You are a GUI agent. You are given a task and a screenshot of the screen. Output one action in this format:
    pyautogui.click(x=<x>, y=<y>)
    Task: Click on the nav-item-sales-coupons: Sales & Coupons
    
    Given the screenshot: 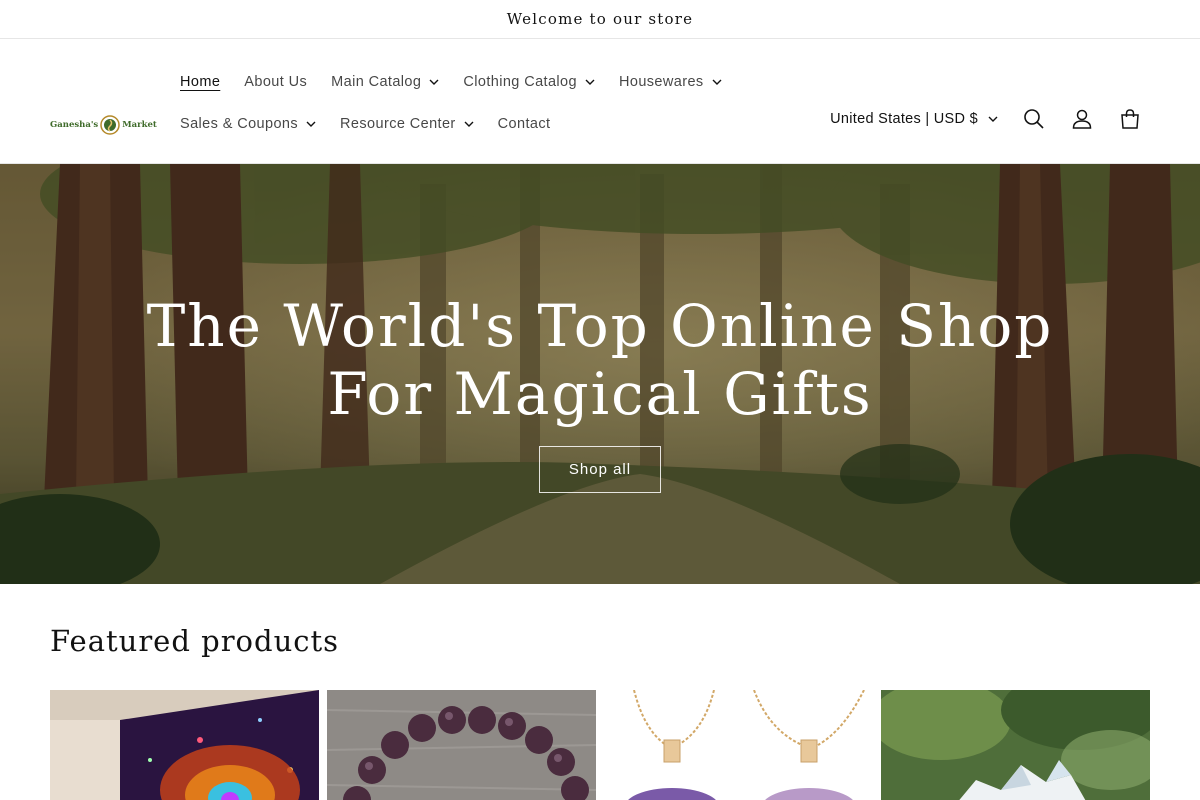 What is the action you would take?
    pyautogui.click(x=248, y=124)
    